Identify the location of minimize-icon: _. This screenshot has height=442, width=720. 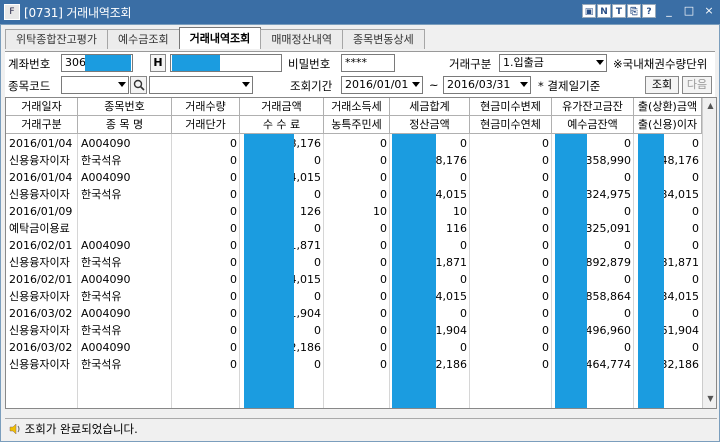
(669, 11).